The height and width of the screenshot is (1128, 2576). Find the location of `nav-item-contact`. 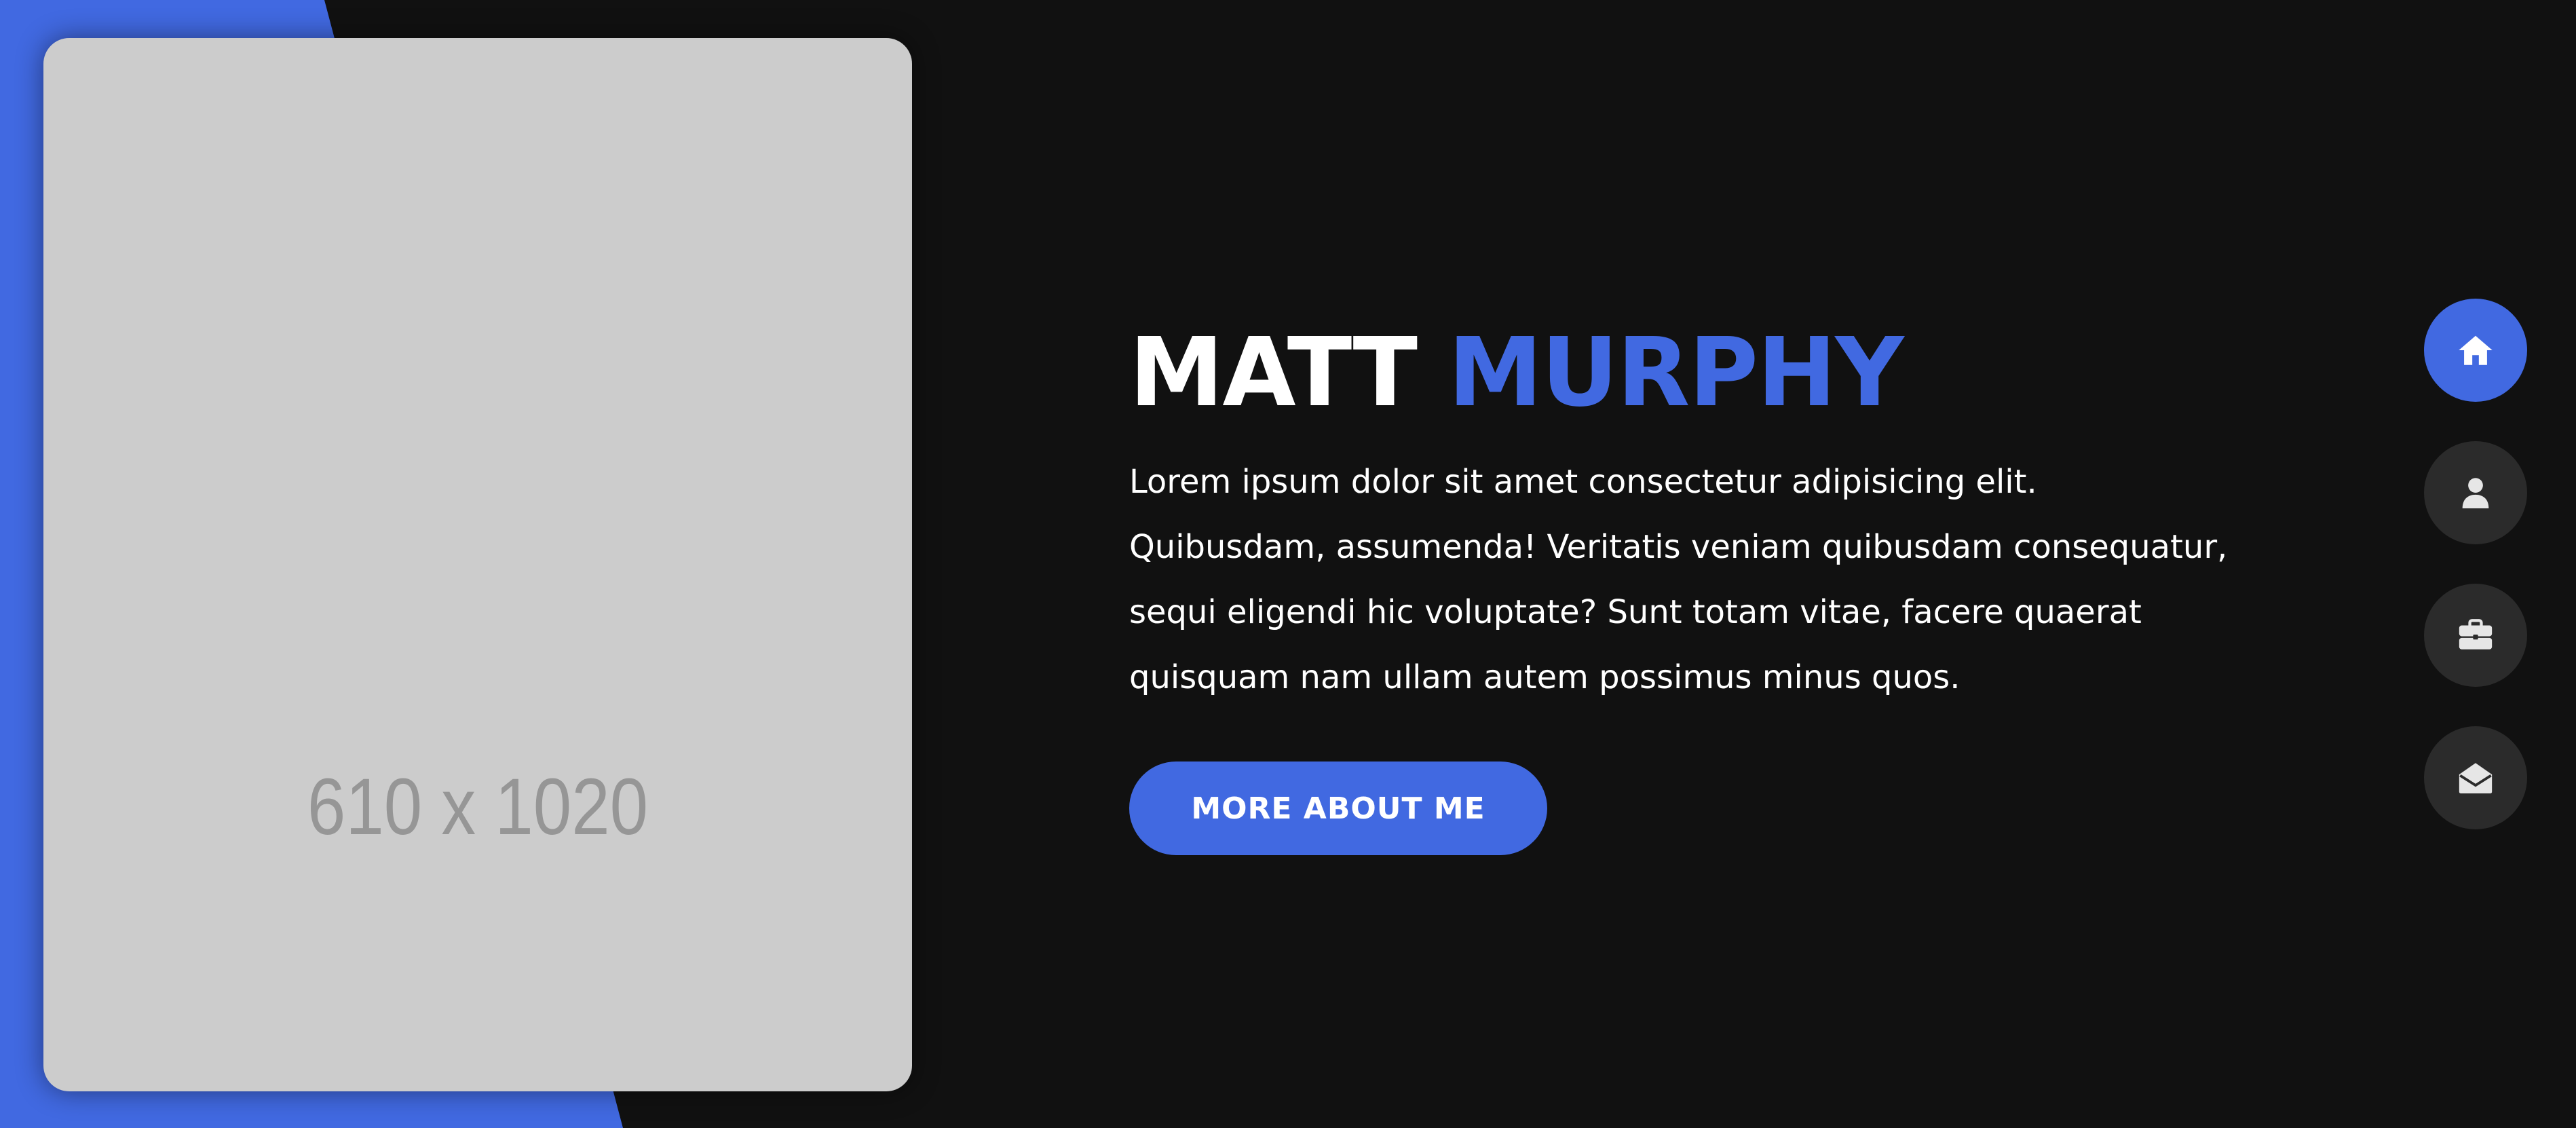

nav-item-contact is located at coordinates (2475, 777).